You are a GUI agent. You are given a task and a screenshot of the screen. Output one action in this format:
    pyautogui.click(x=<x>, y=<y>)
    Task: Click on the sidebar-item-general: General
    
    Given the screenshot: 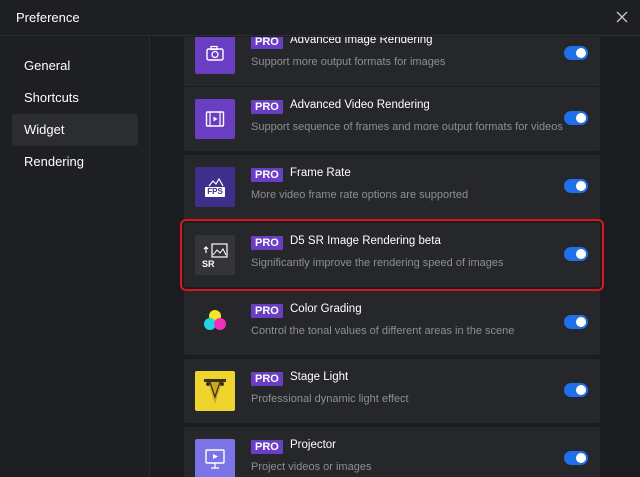 What is the action you would take?
    pyautogui.click(x=75, y=66)
    